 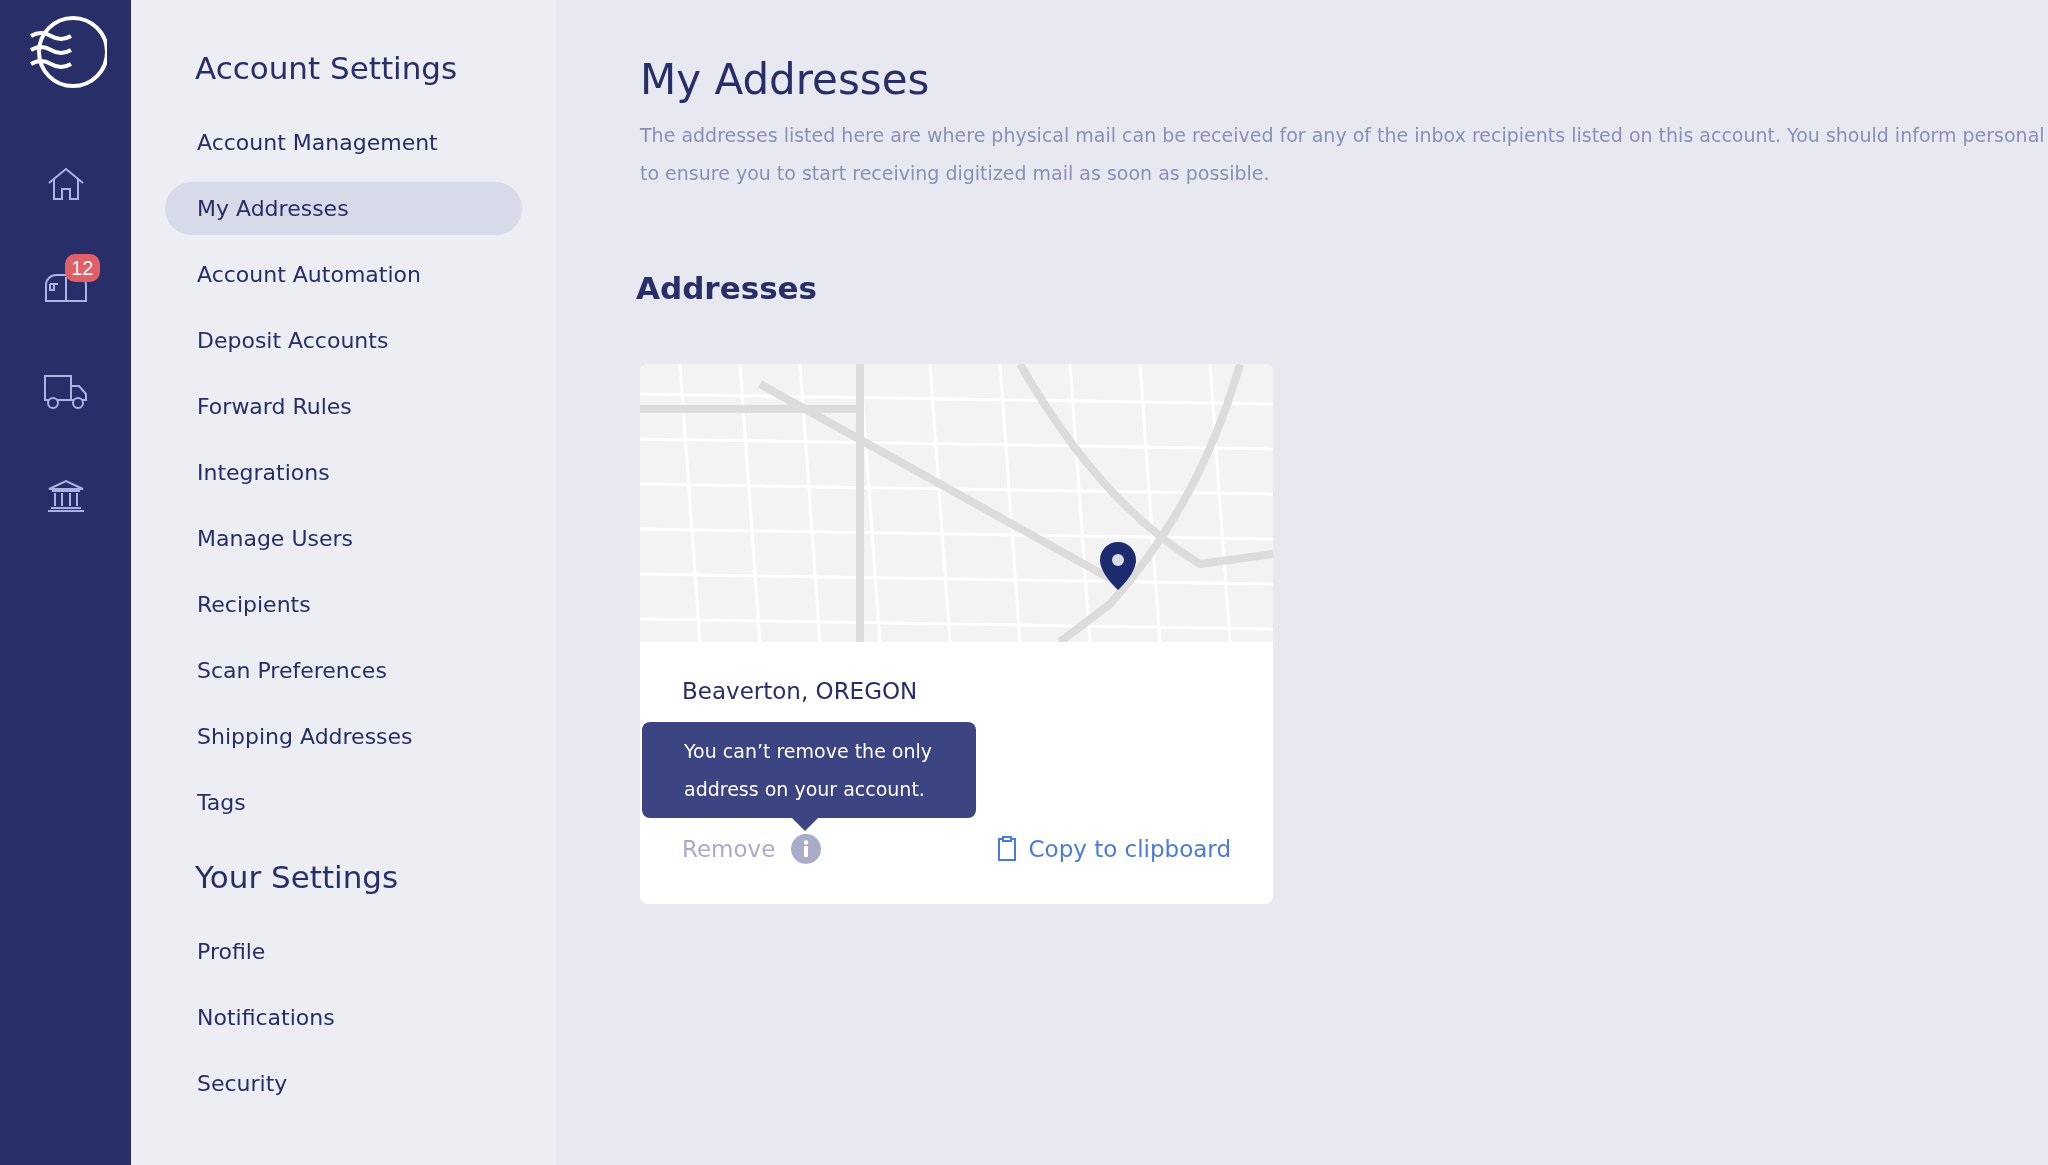 I want to click on copy-button: Copy to clipboard, so click(x=1113, y=849).